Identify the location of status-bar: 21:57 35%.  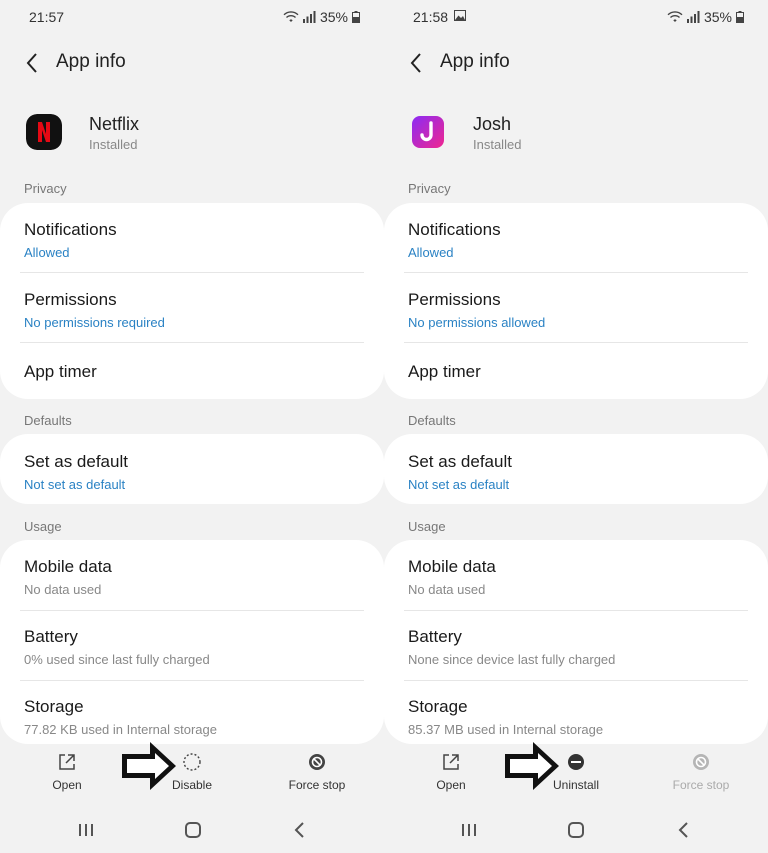
(192, 17).